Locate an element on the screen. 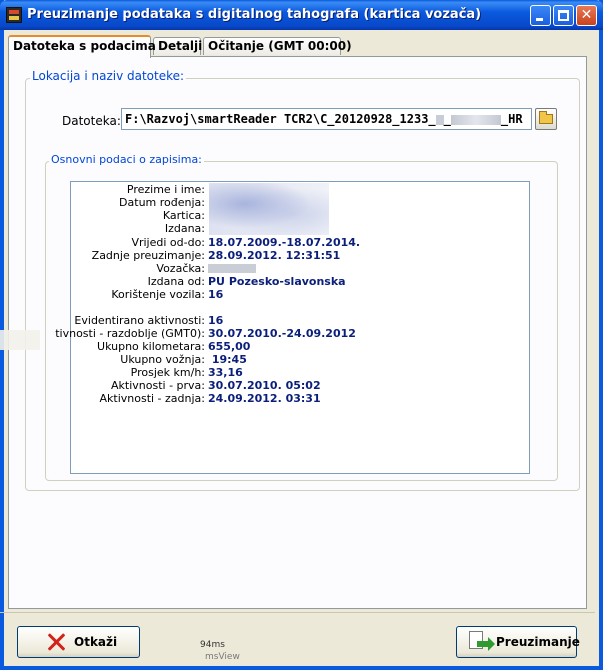 This screenshot has width=603, height=670. info-label: Prezime i ime: is located at coordinates (165, 189).